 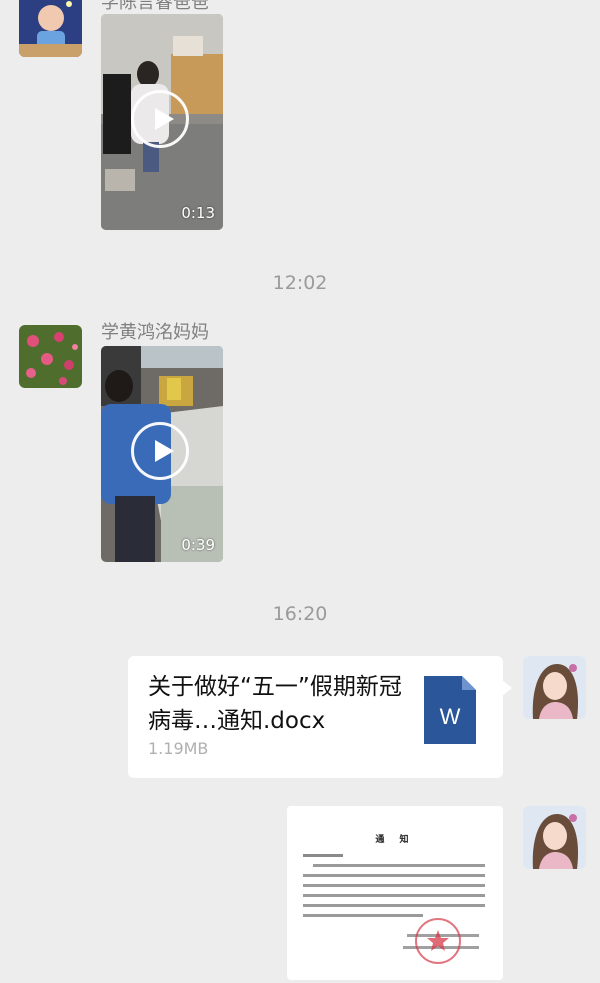 I want to click on video-message: 0:13, so click(x=162, y=122).